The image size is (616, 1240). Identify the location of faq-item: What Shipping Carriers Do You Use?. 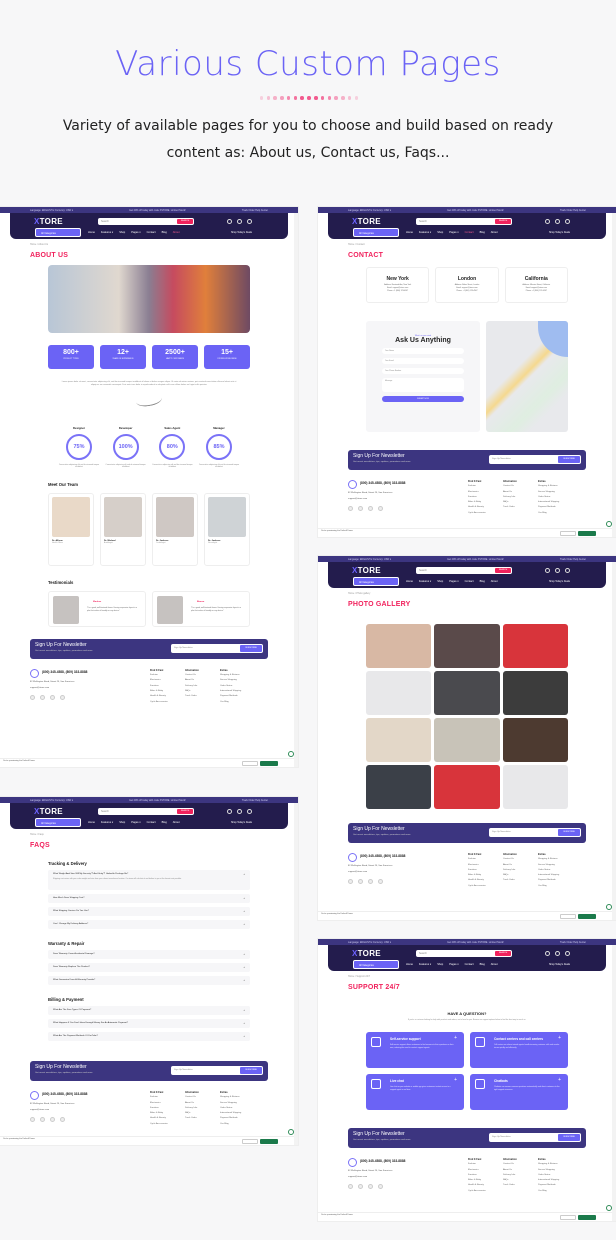
(149, 911).